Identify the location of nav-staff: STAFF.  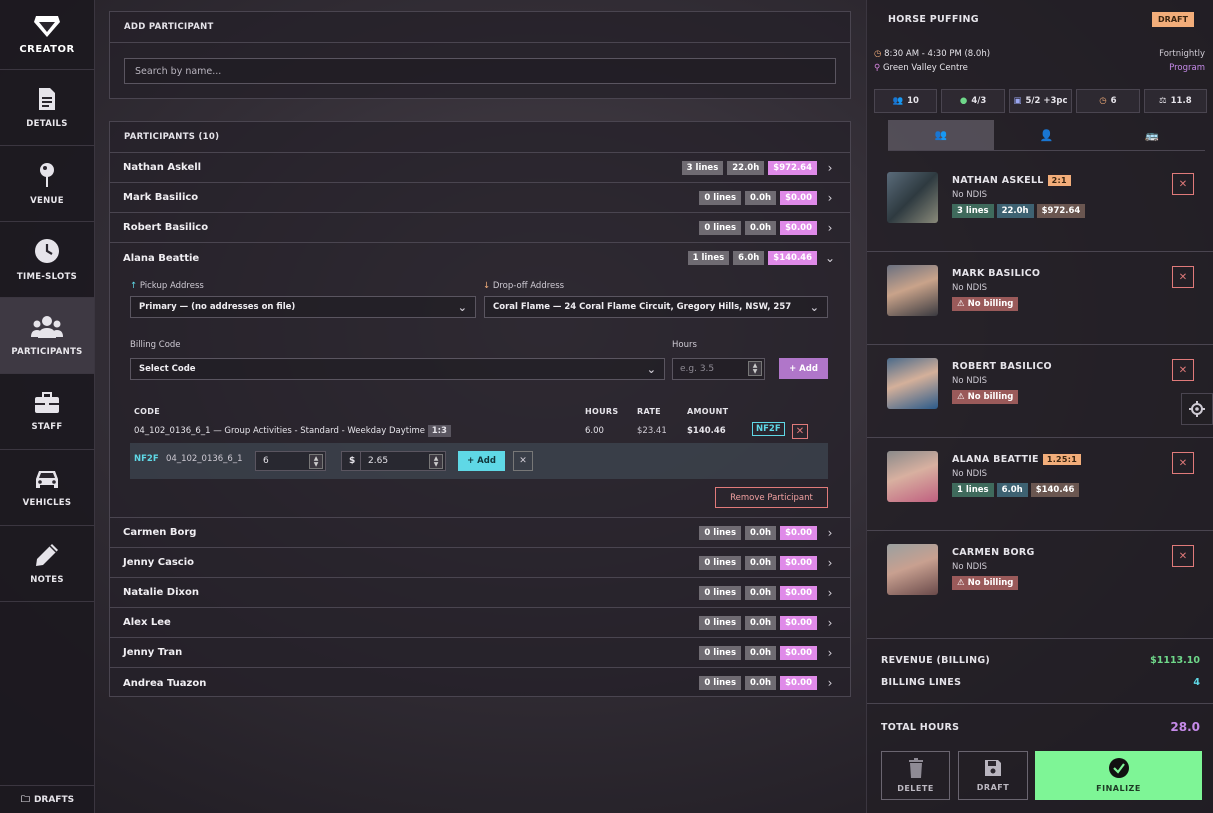
(47, 412).